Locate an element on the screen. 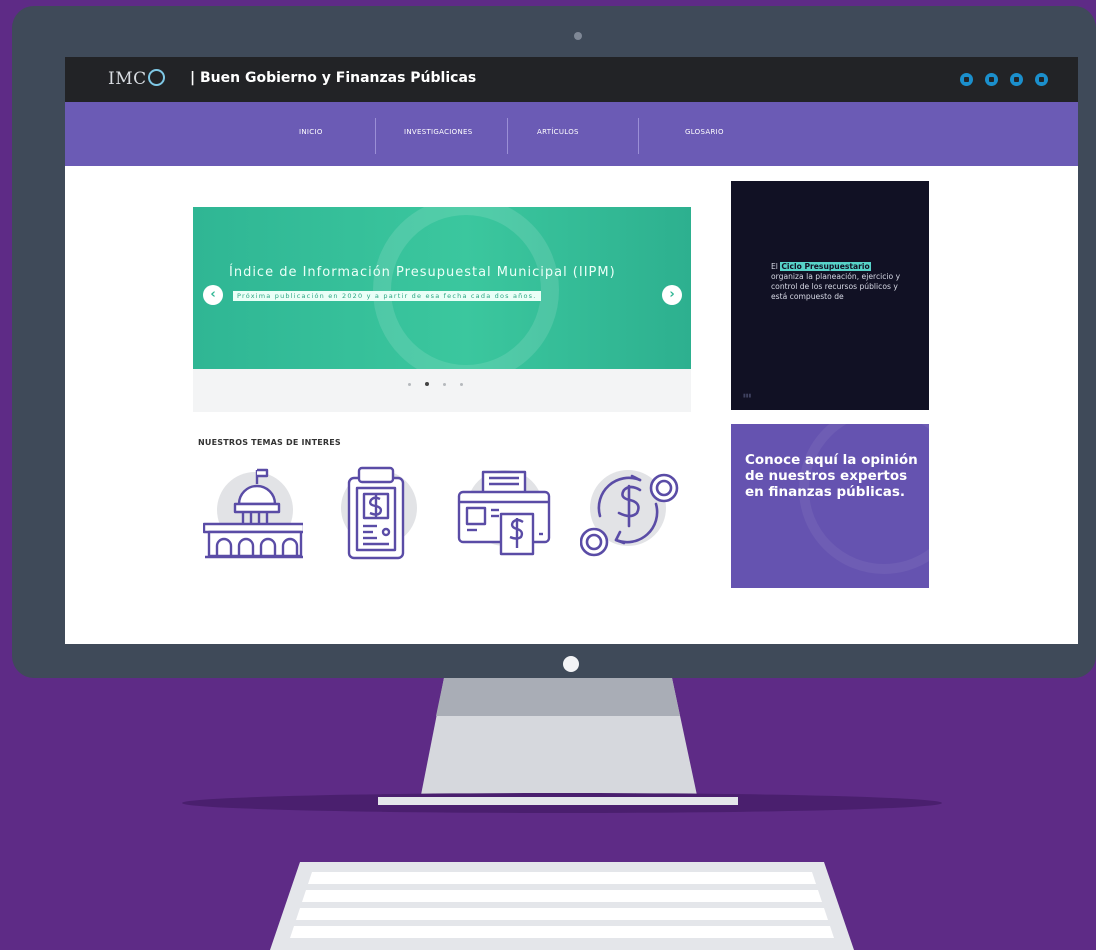 The image size is (1096, 950). site-title: | Buen Gobierno y Finanzas Públicas is located at coordinates (333, 78).